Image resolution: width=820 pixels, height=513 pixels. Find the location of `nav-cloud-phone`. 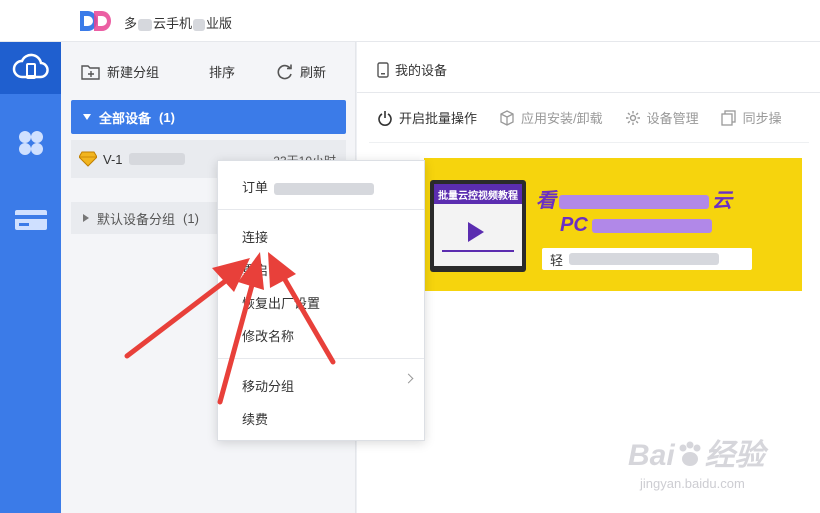

nav-cloud-phone is located at coordinates (30, 68).